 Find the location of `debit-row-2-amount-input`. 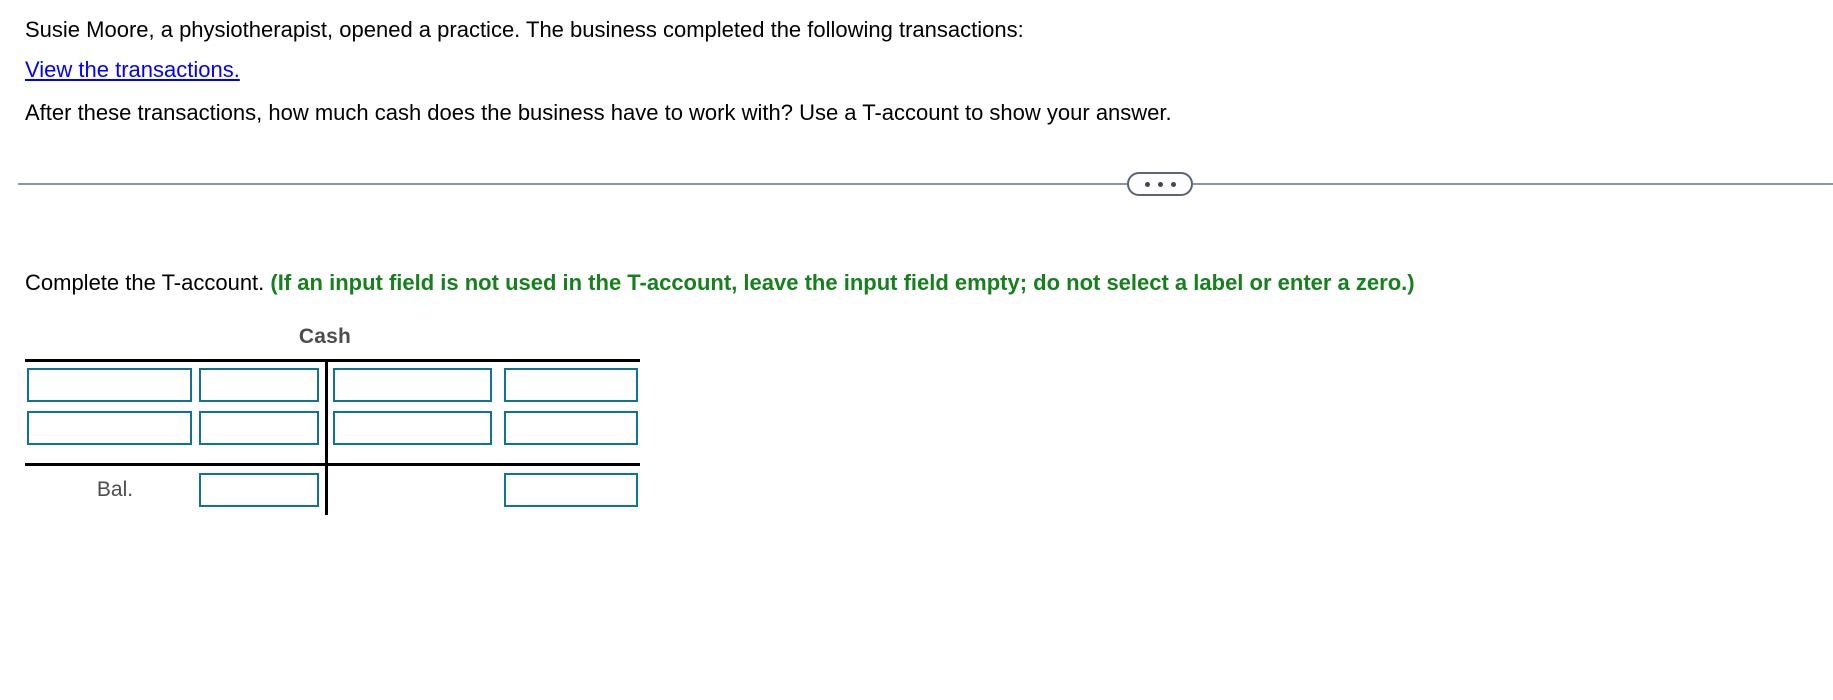

debit-row-2-amount-input is located at coordinates (259, 428).